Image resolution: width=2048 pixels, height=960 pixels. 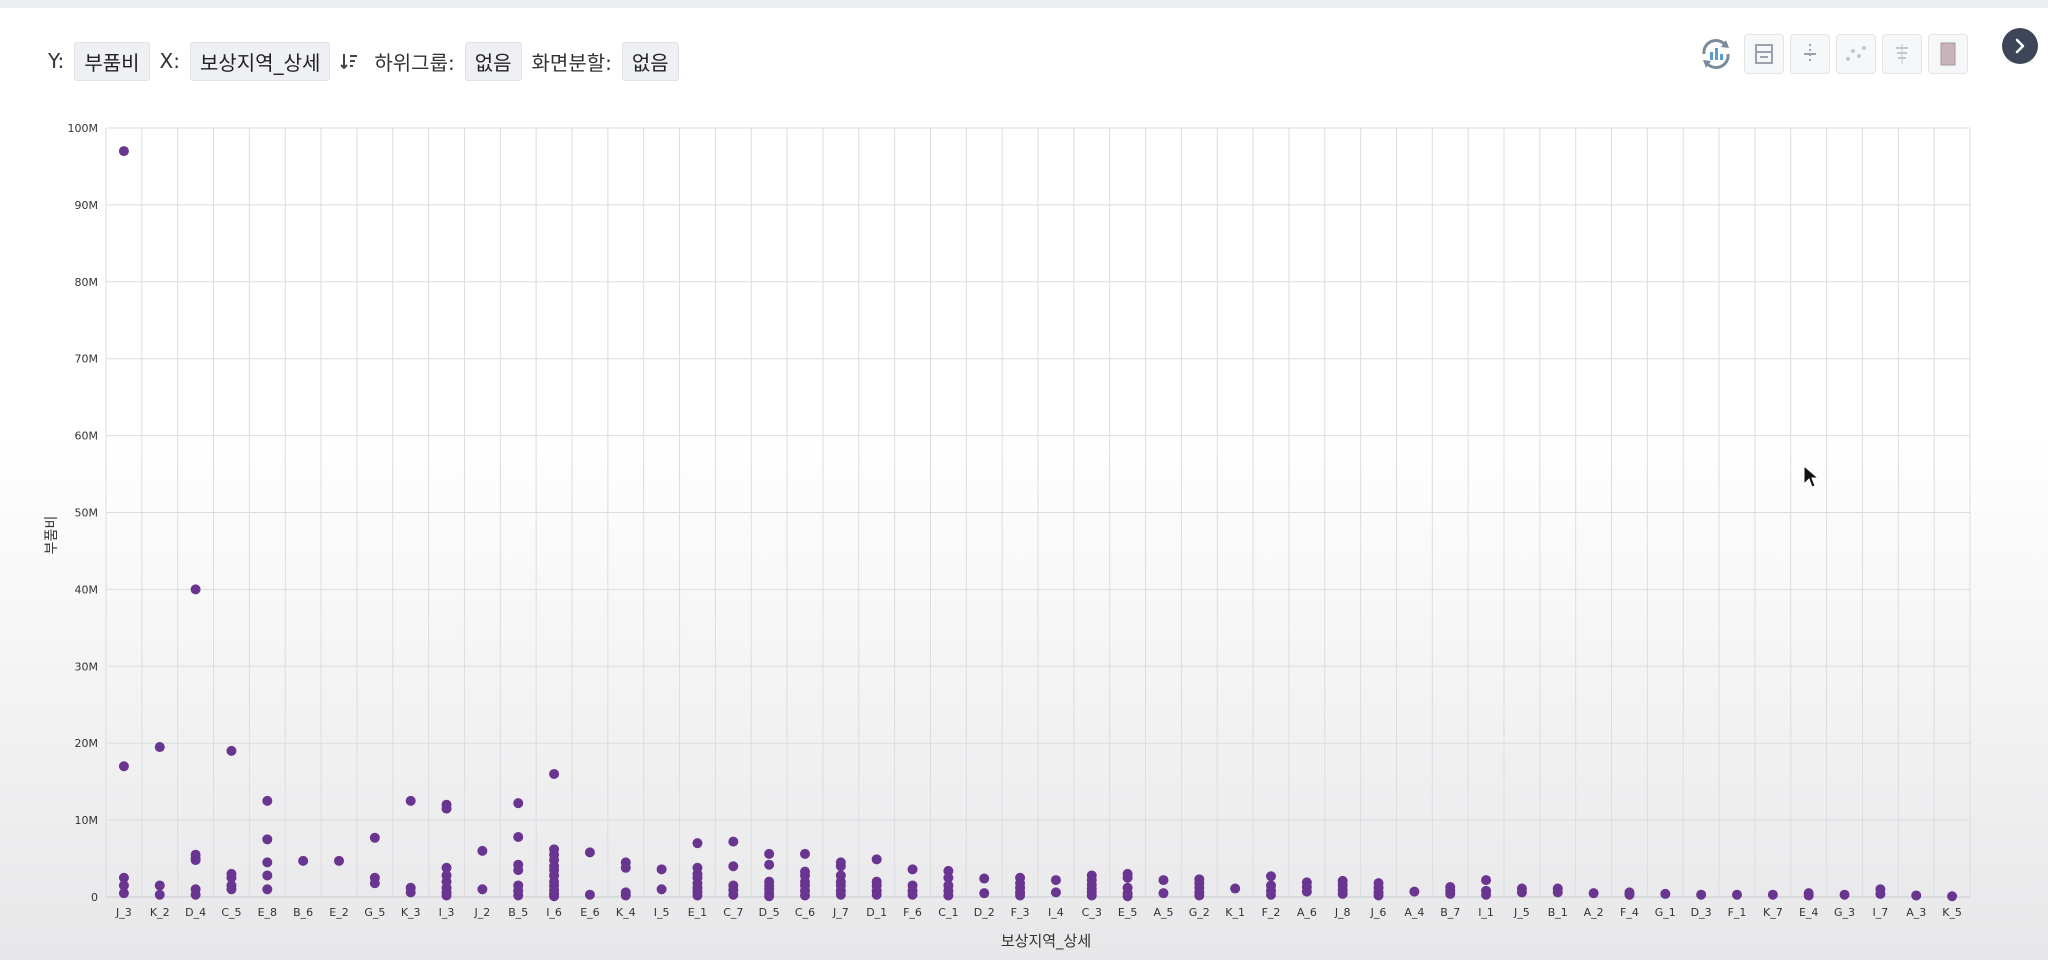 I want to click on x-tick-label: I_6, so click(x=554, y=912).